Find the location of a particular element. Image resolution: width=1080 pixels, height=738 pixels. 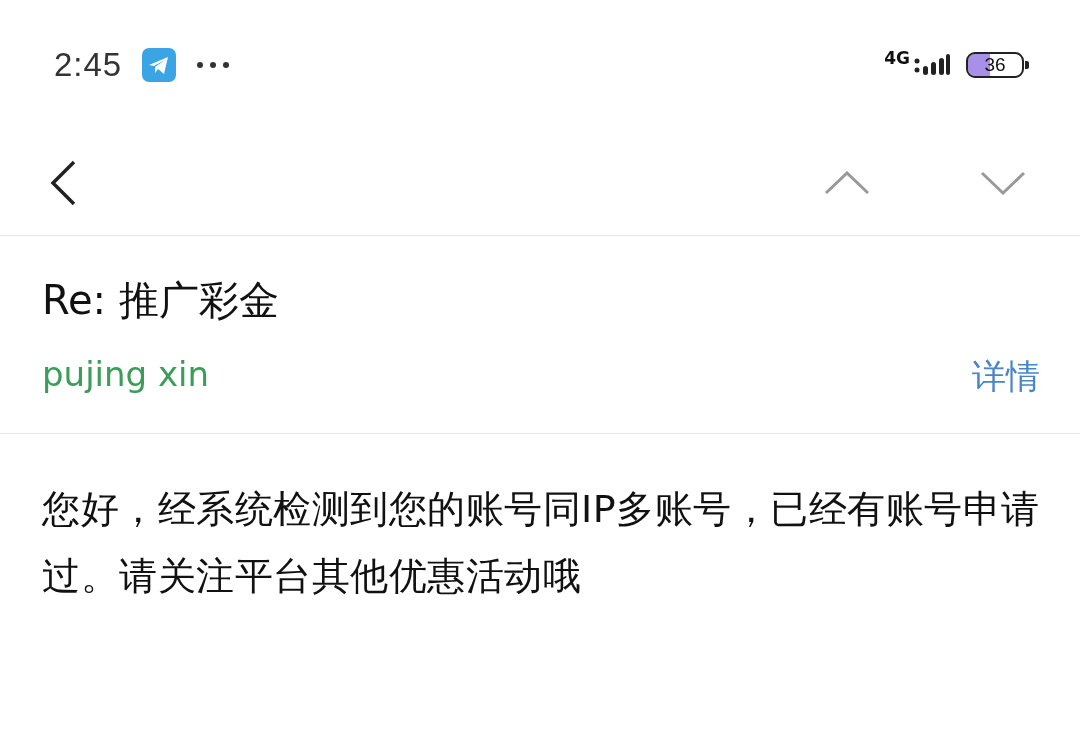

sender-name: pujing xin is located at coordinates (126, 377).